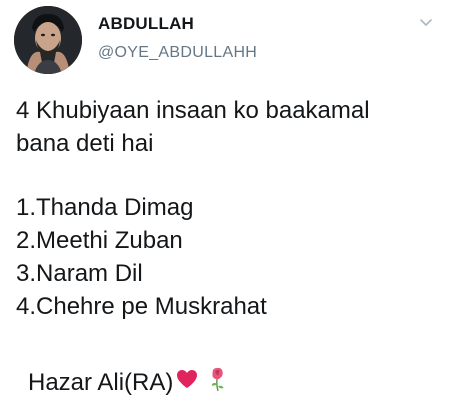  What do you see at coordinates (99, 240) in the screenshot?
I see `list-item: 2.Meethi Zuban` at bounding box center [99, 240].